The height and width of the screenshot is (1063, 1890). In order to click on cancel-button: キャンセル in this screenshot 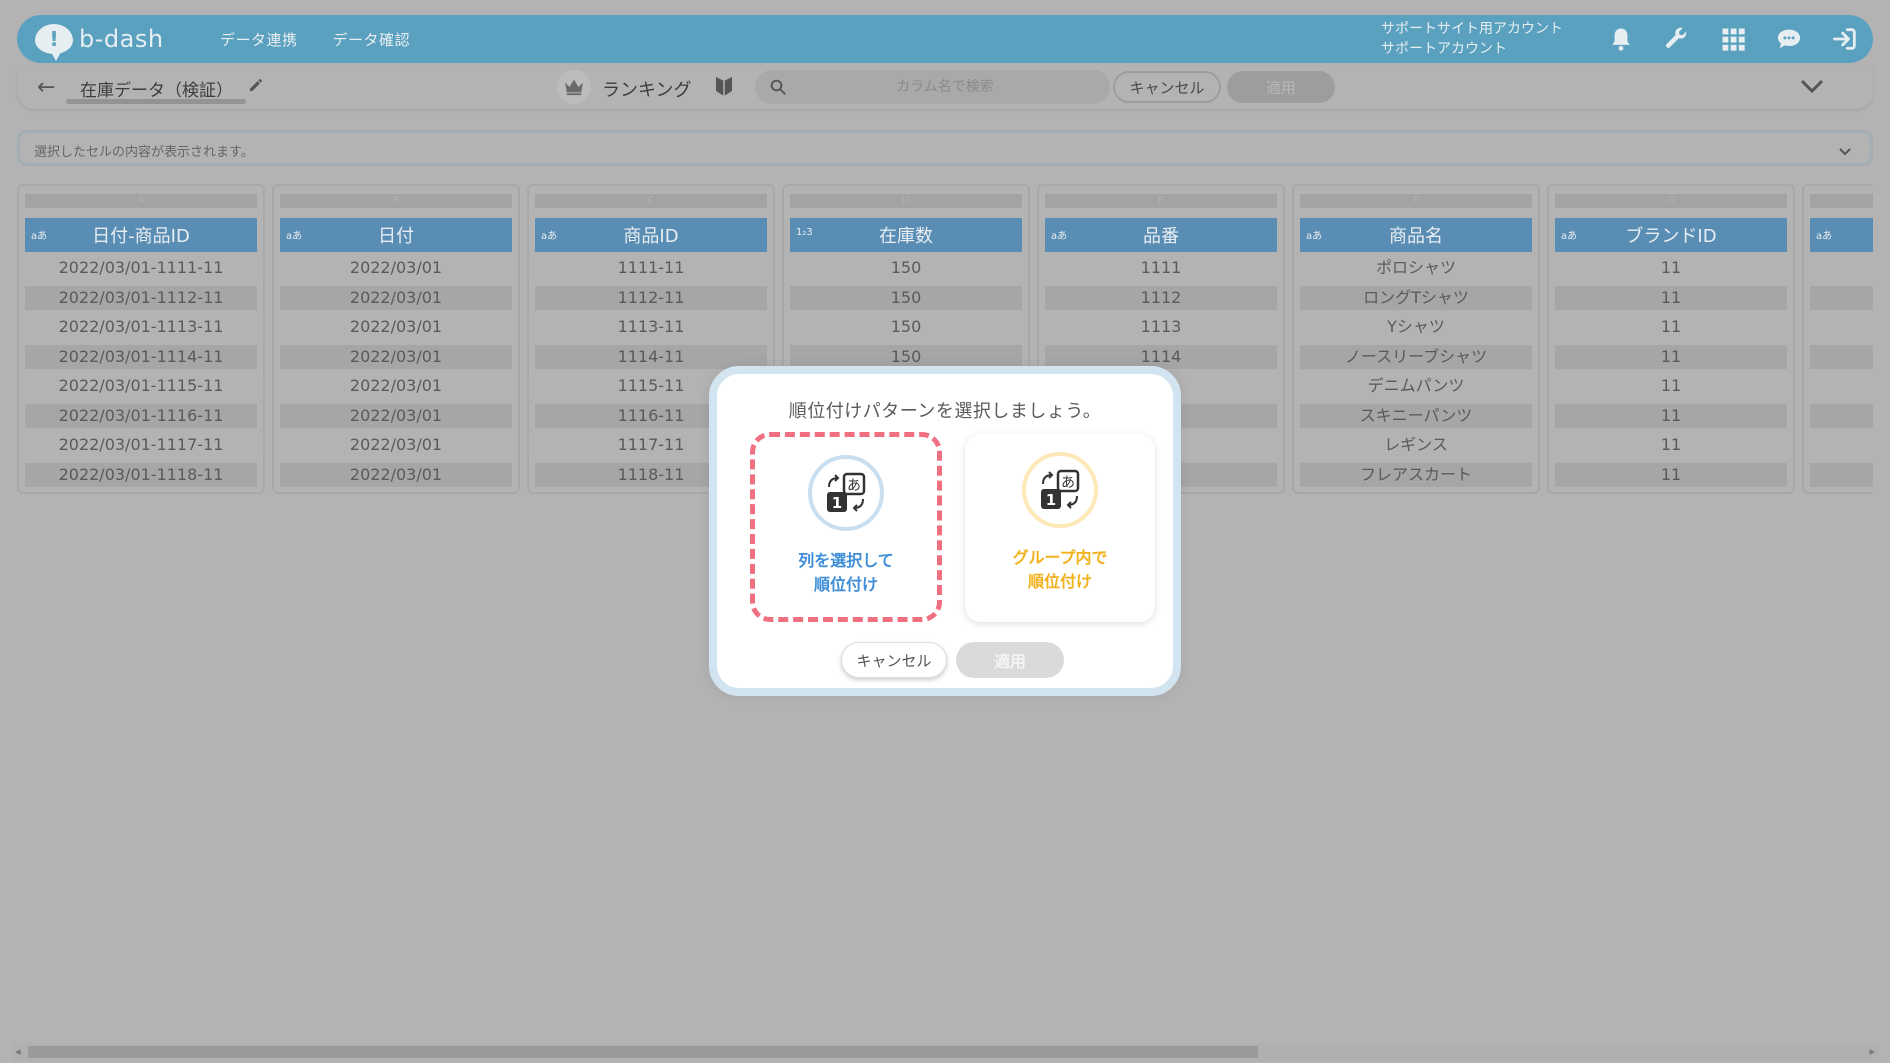, I will do `click(1167, 87)`.